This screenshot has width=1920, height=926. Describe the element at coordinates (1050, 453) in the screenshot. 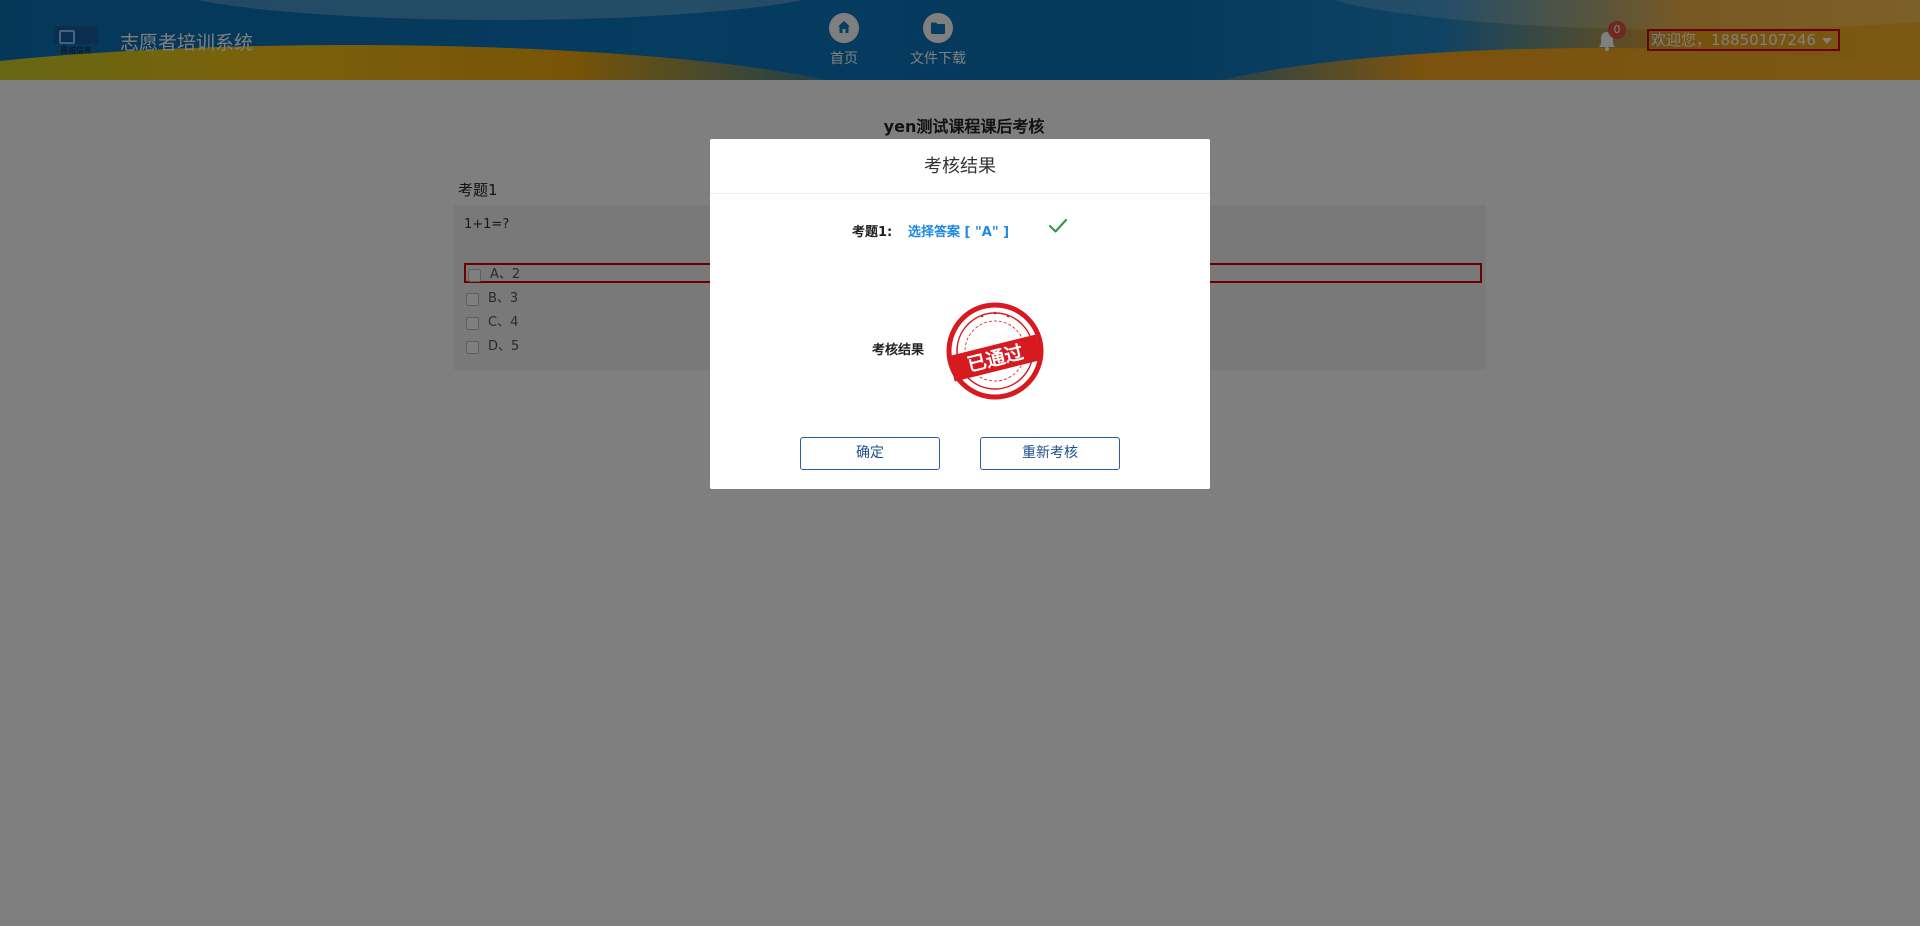

I see `retake-exam-button: 重新考核` at that location.